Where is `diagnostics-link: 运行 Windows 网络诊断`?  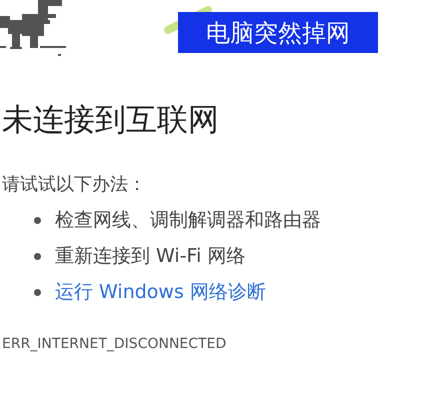
diagnostics-link: 运行 Windows 网络诊断 is located at coordinates (160, 292).